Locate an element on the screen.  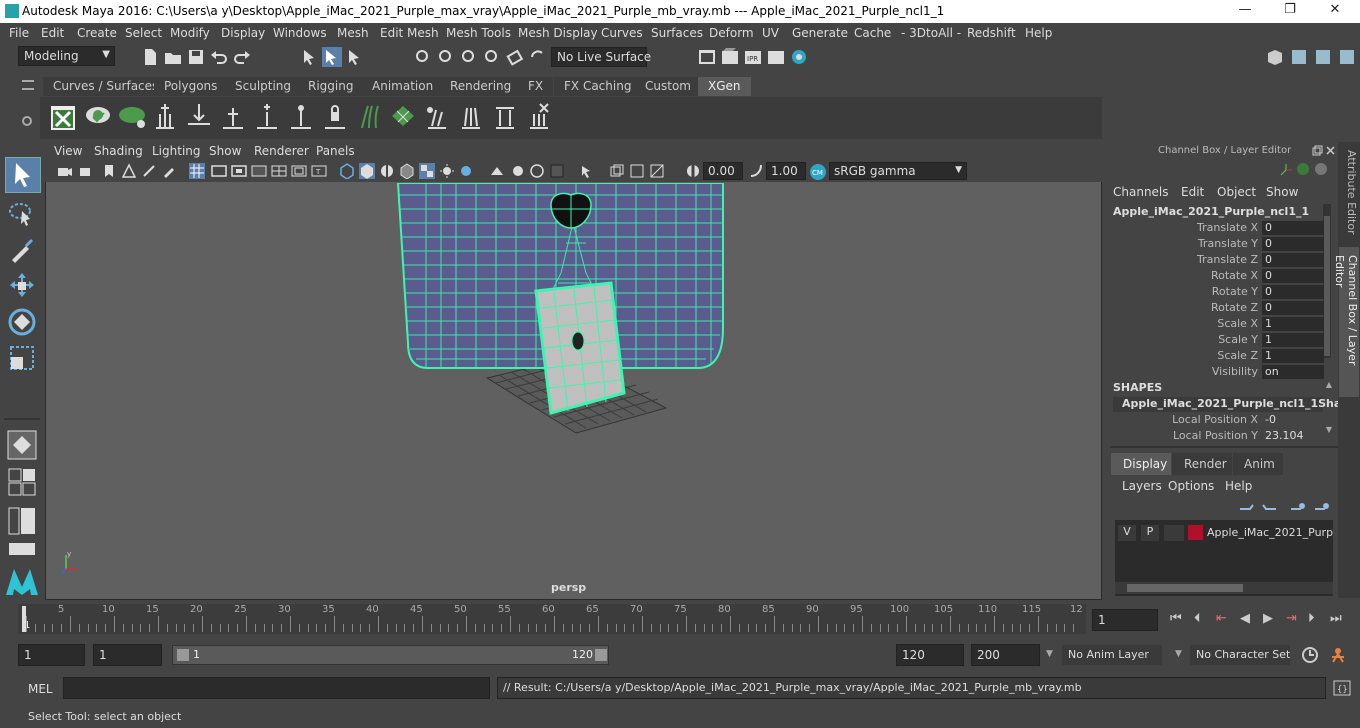
smooth-shade-all-icon is located at coordinates (367, 171).